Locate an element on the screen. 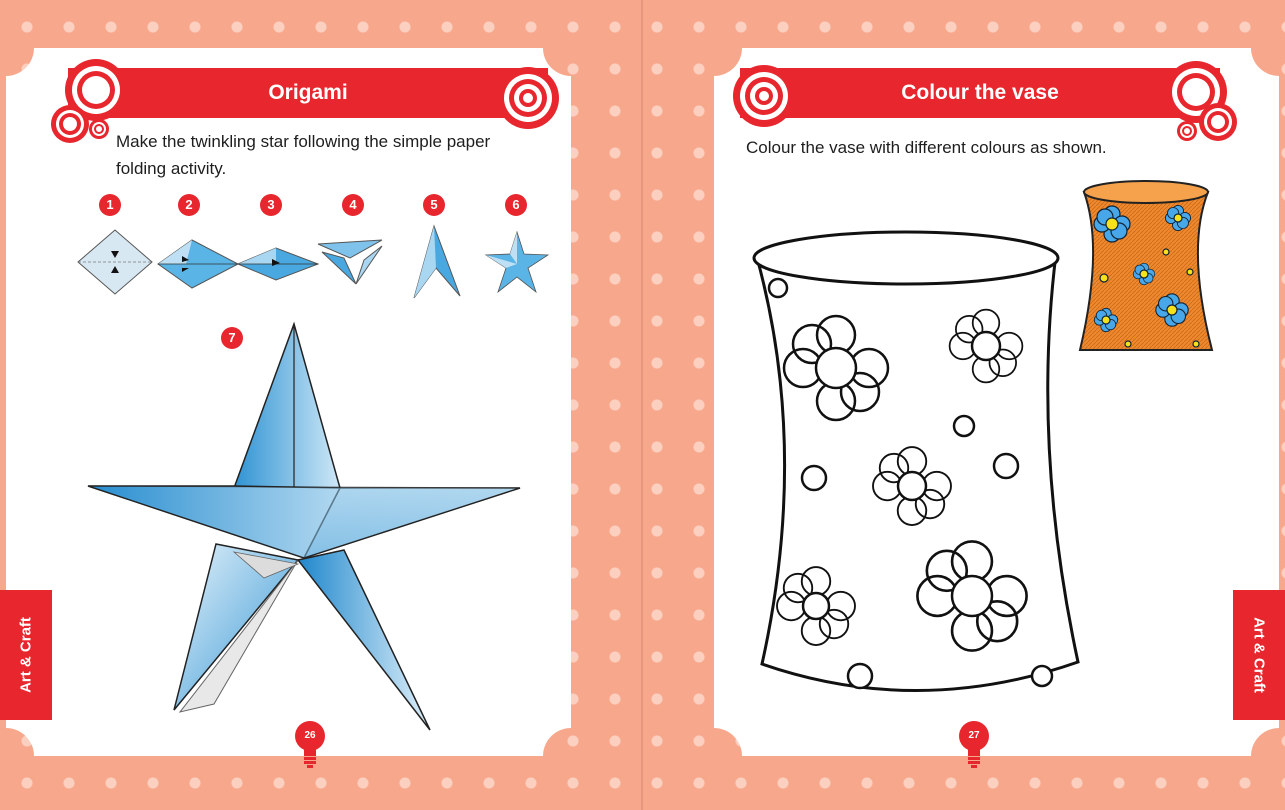 The width and height of the screenshot is (1285, 810). page-title: Origami is located at coordinates (308, 92).